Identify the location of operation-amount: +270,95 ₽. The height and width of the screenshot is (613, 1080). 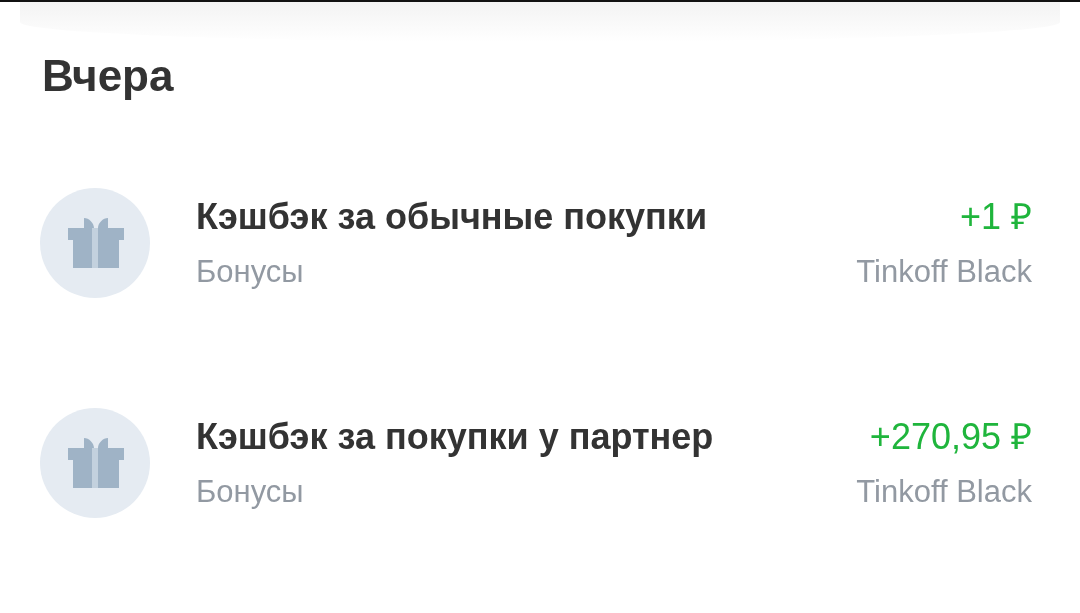
(950, 437).